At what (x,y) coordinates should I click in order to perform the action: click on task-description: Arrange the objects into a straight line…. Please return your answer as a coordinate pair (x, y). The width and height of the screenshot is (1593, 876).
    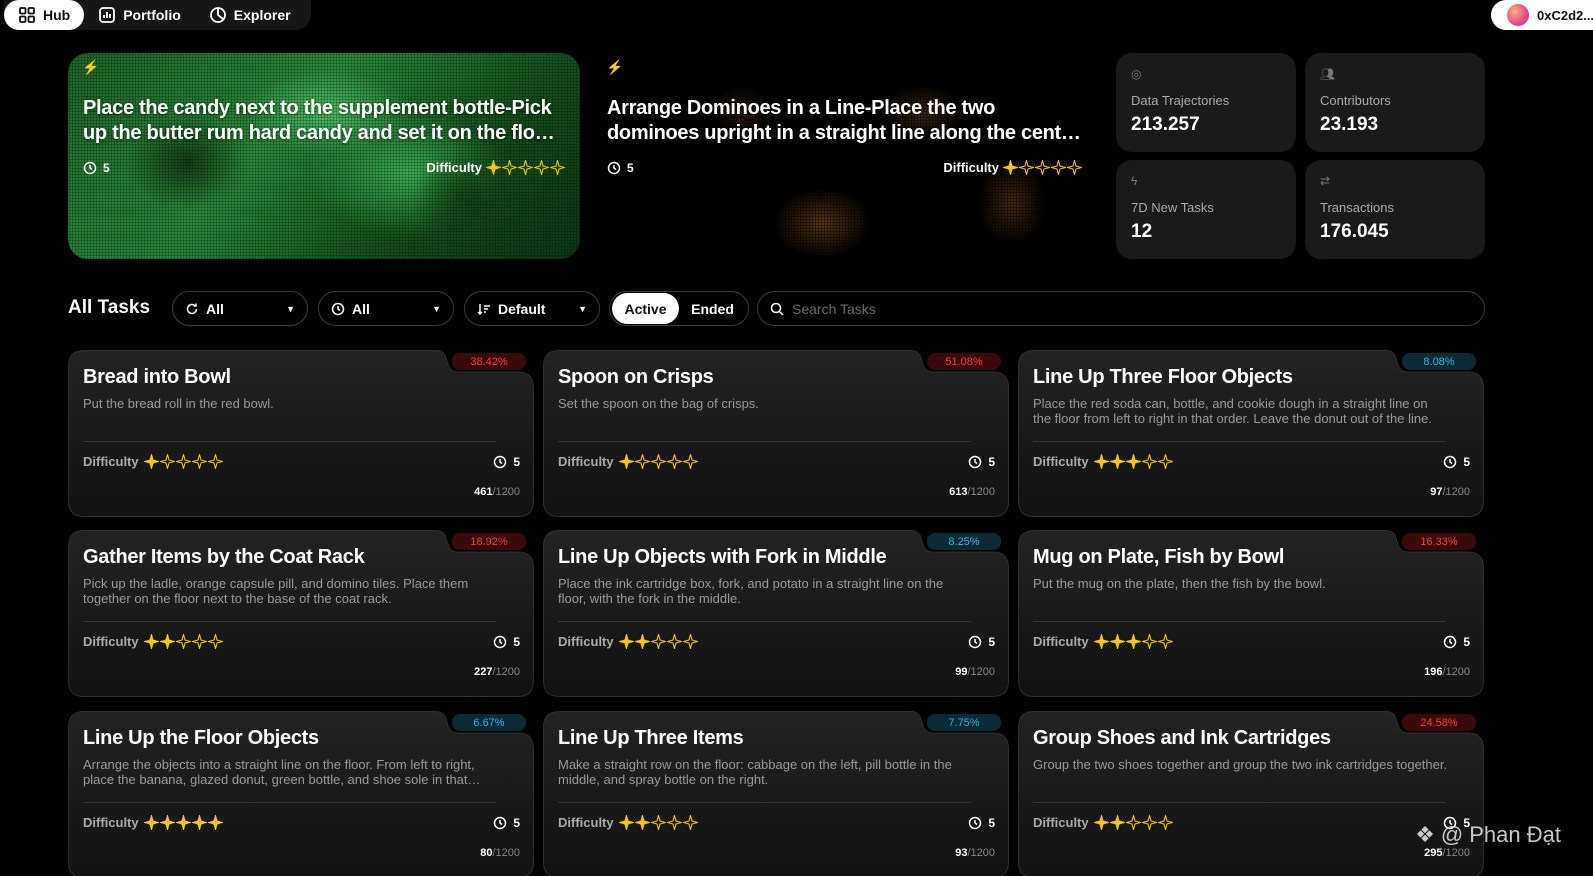
    Looking at the image, I should click on (279, 772).